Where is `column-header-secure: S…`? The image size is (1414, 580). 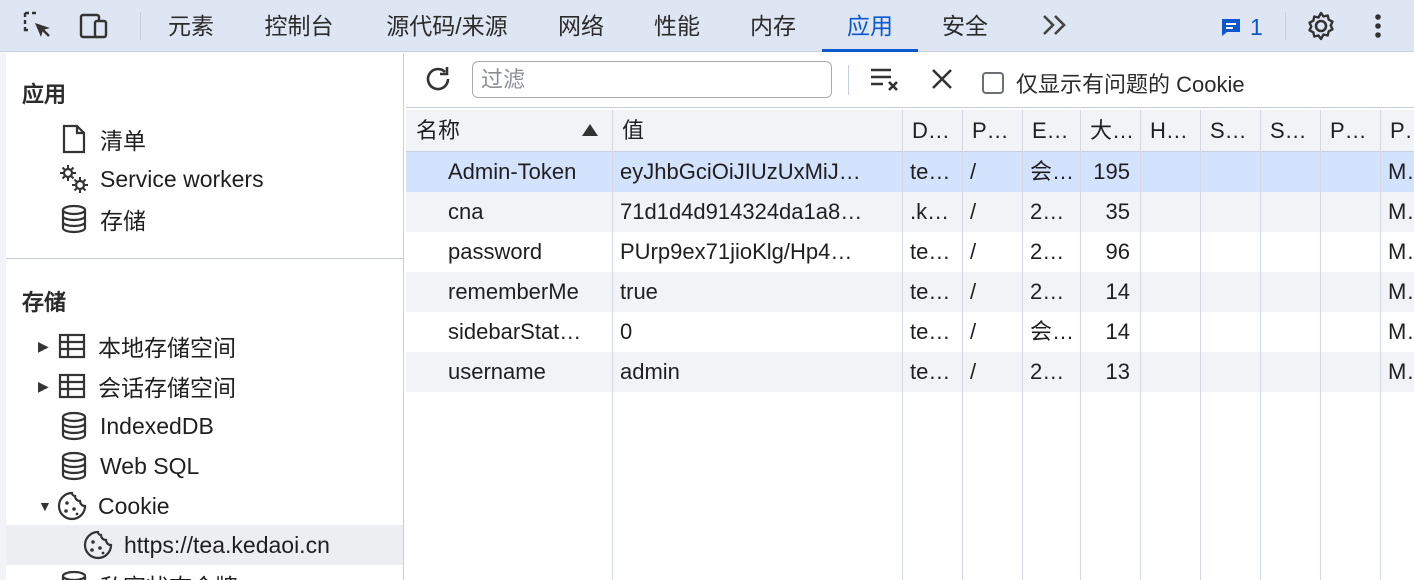
column-header-secure: S… is located at coordinates (1230, 131).